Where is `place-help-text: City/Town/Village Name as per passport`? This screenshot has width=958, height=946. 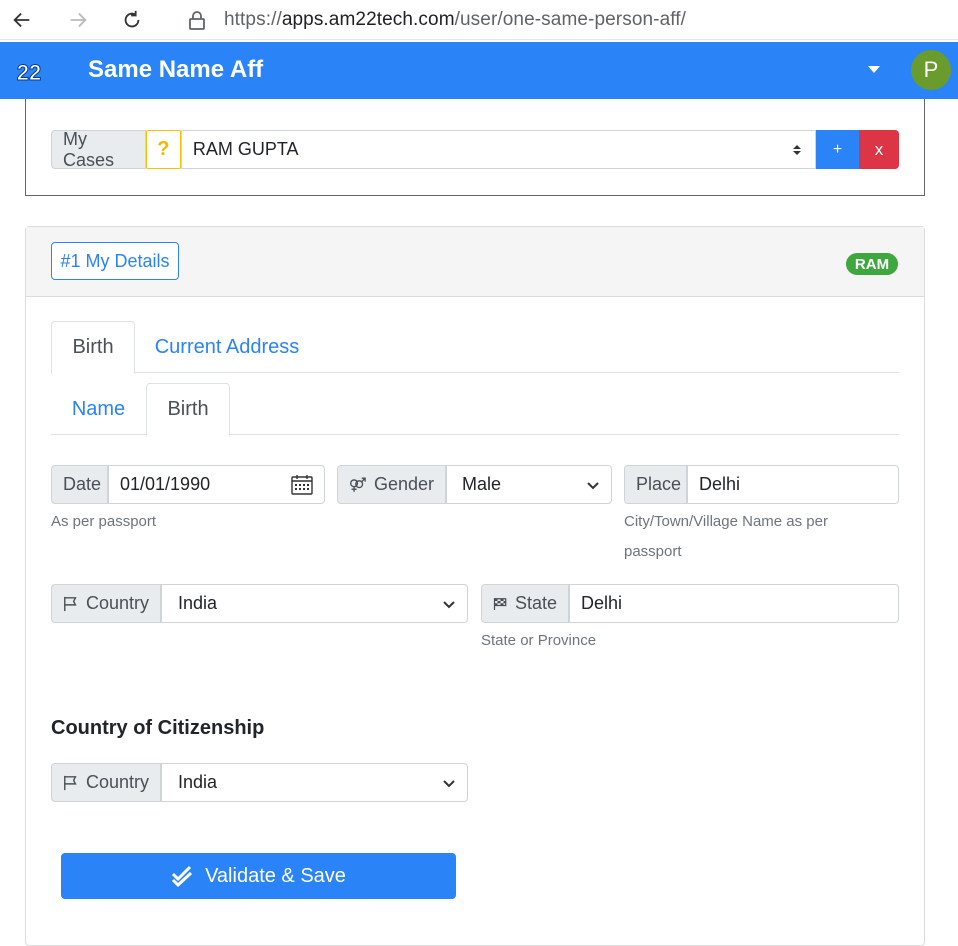 place-help-text: City/Town/Village Name as per passport is located at coordinates (726, 536).